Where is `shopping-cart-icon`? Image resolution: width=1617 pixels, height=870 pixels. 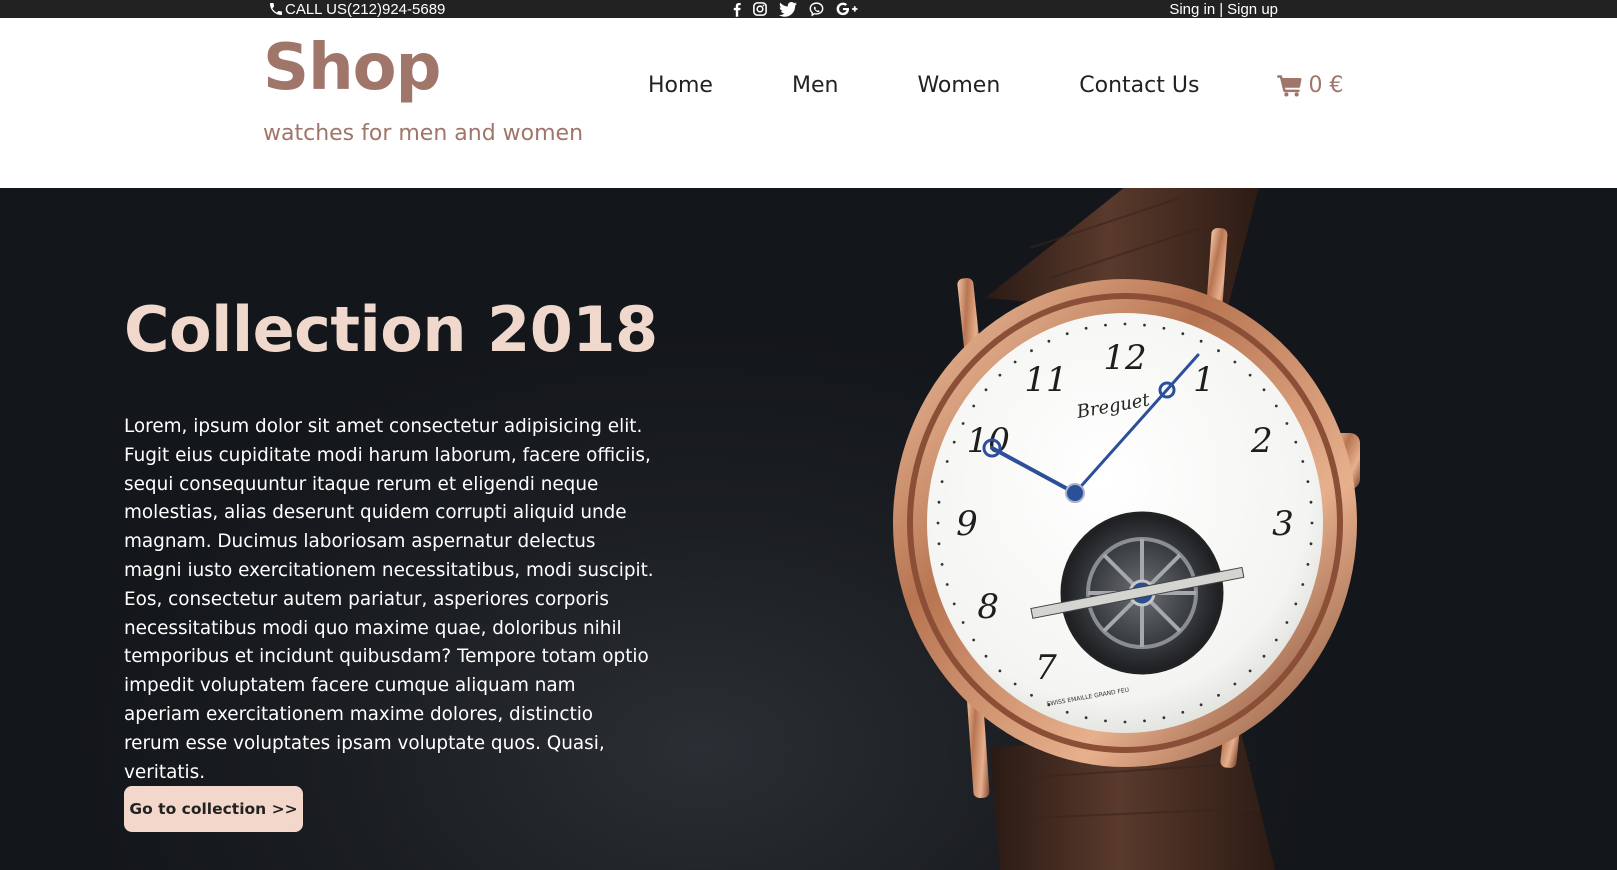 shopping-cart-icon is located at coordinates (1289, 85).